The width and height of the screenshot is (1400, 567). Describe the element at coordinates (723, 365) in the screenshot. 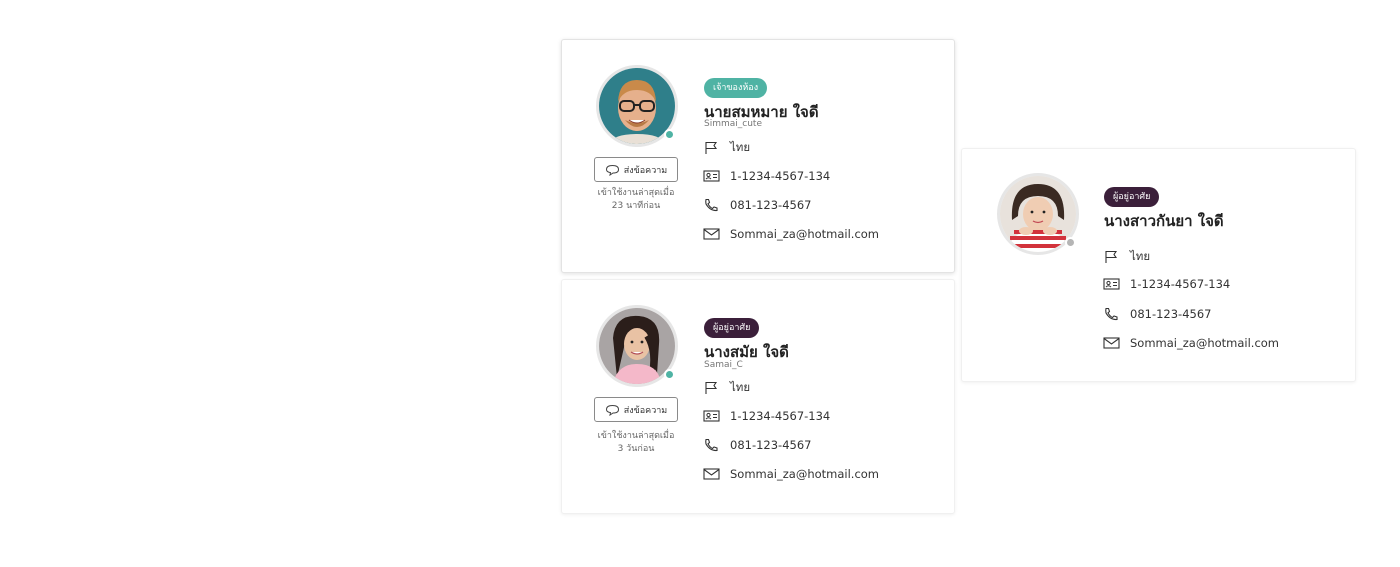

I see `member-username: Samai_C` at that location.